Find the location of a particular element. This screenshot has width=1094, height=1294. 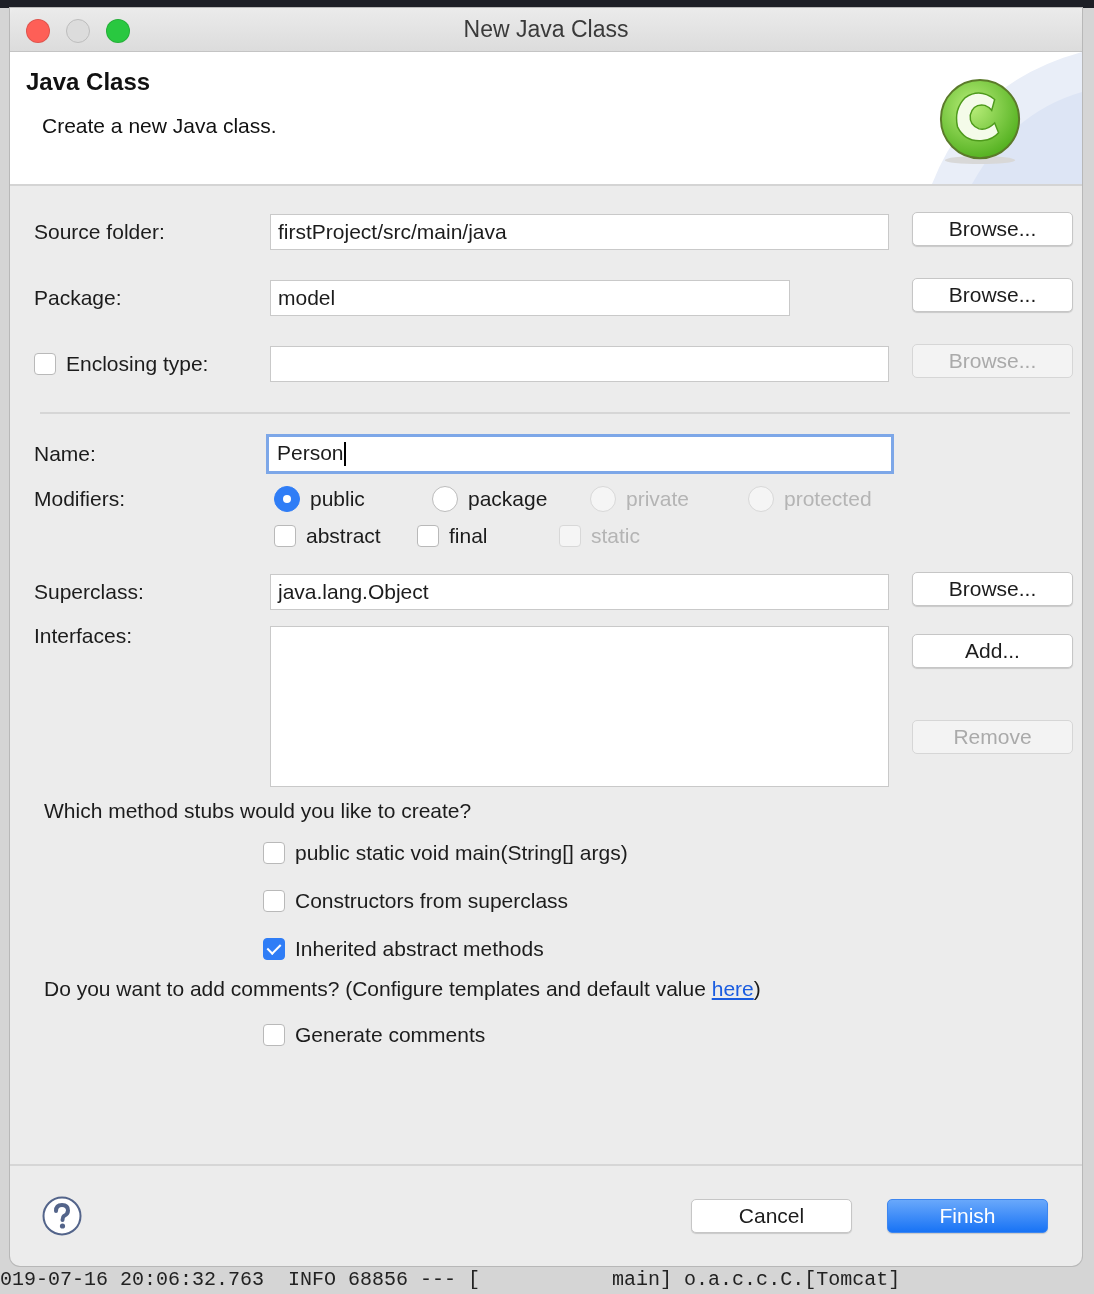

text-field: java.lang.Object is located at coordinates (579, 592).